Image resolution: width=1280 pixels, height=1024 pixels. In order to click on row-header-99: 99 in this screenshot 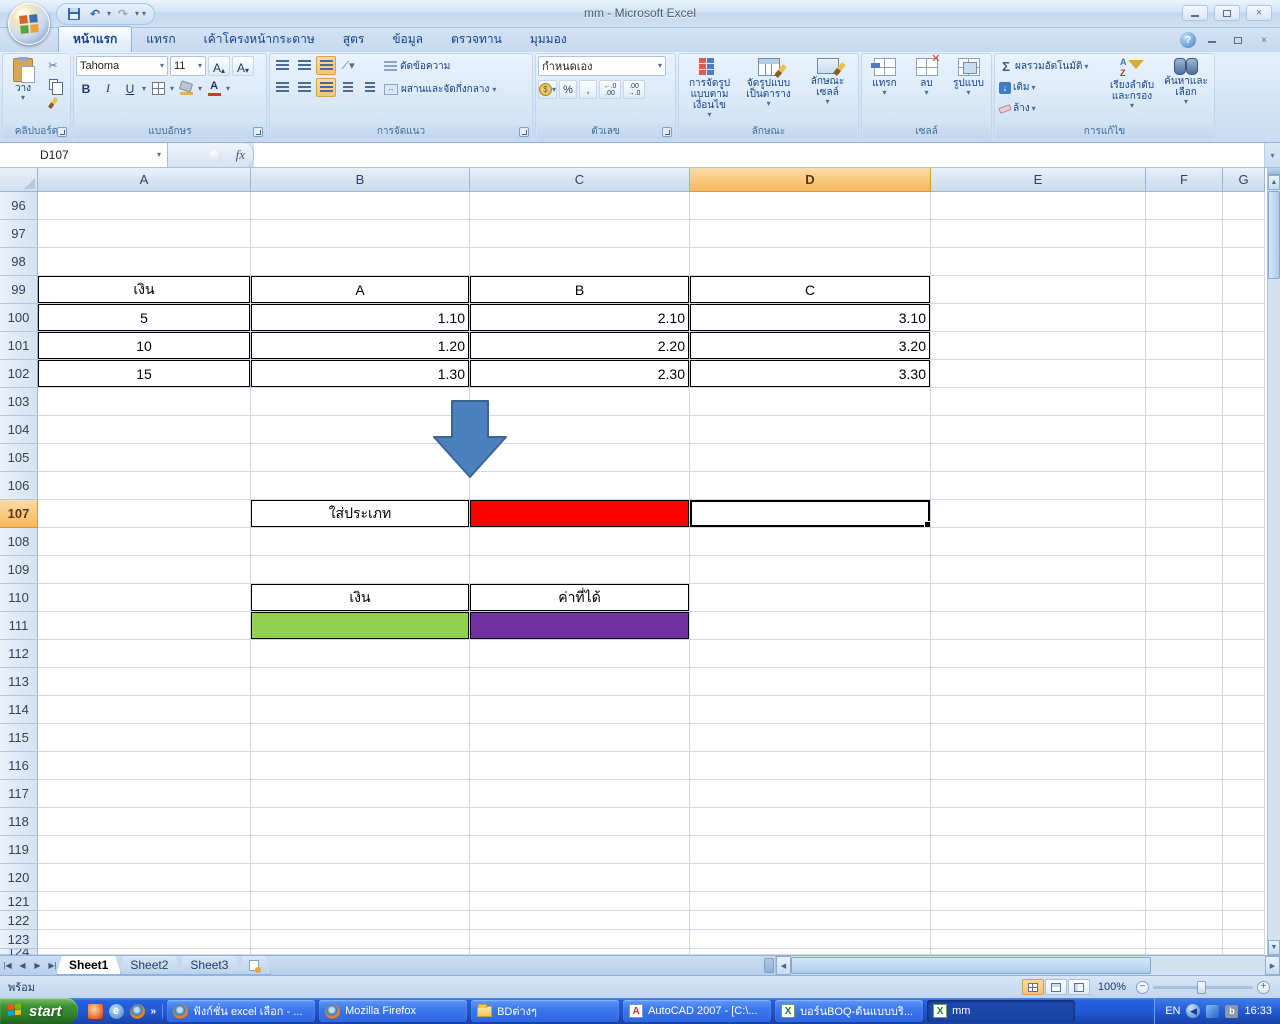, I will do `click(19, 290)`.